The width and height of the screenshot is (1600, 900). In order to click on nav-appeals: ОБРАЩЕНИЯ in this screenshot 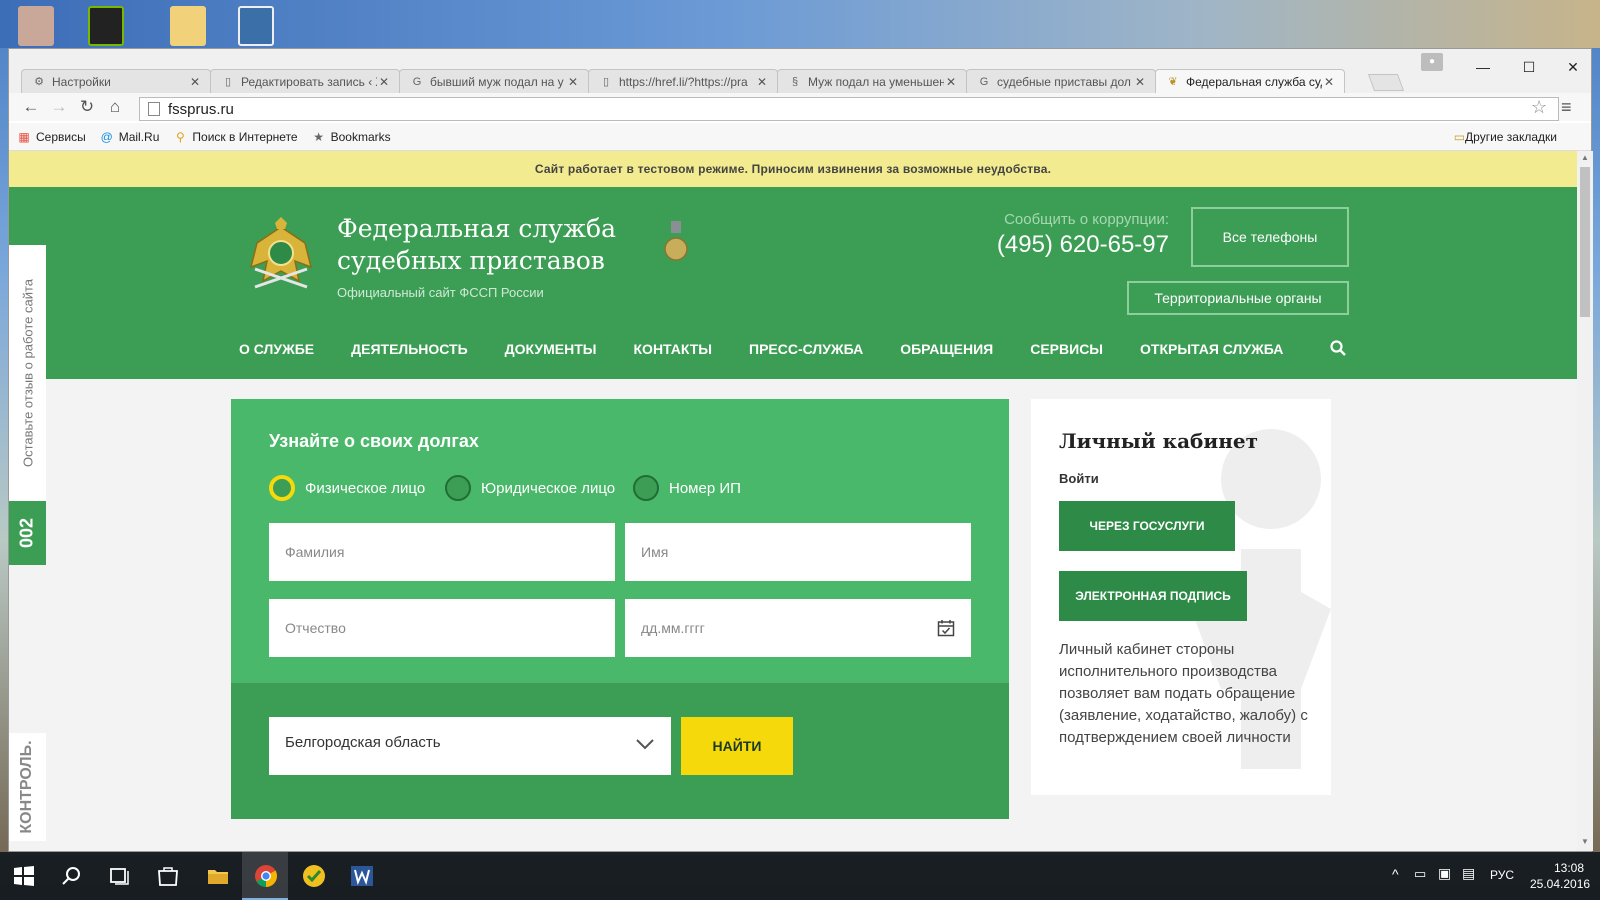, I will do `click(946, 349)`.